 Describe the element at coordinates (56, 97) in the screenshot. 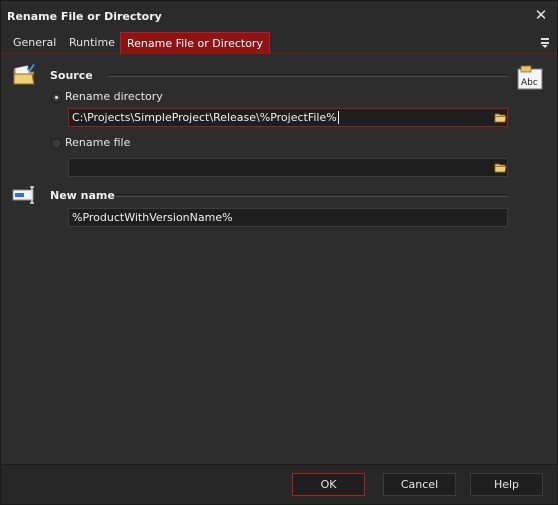

I see `rename-directory-radio` at that location.